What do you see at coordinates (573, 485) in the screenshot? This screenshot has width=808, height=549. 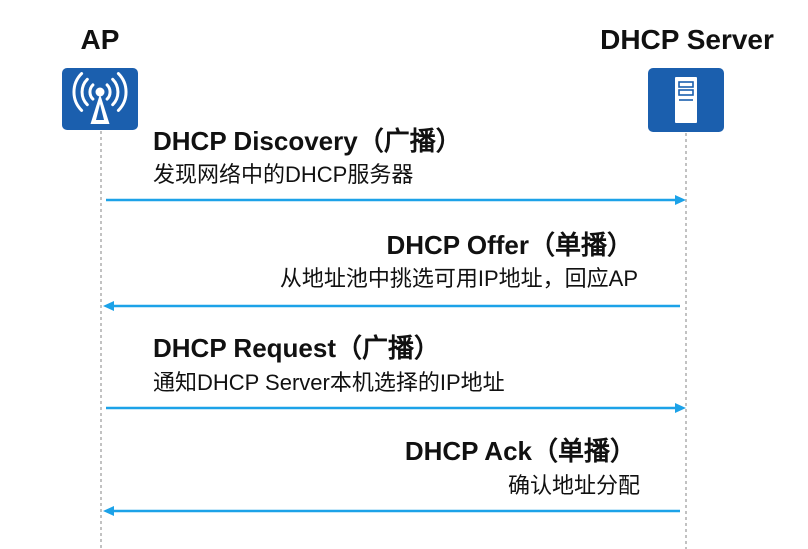 I see `ack-message-description: 确认地址分配` at bounding box center [573, 485].